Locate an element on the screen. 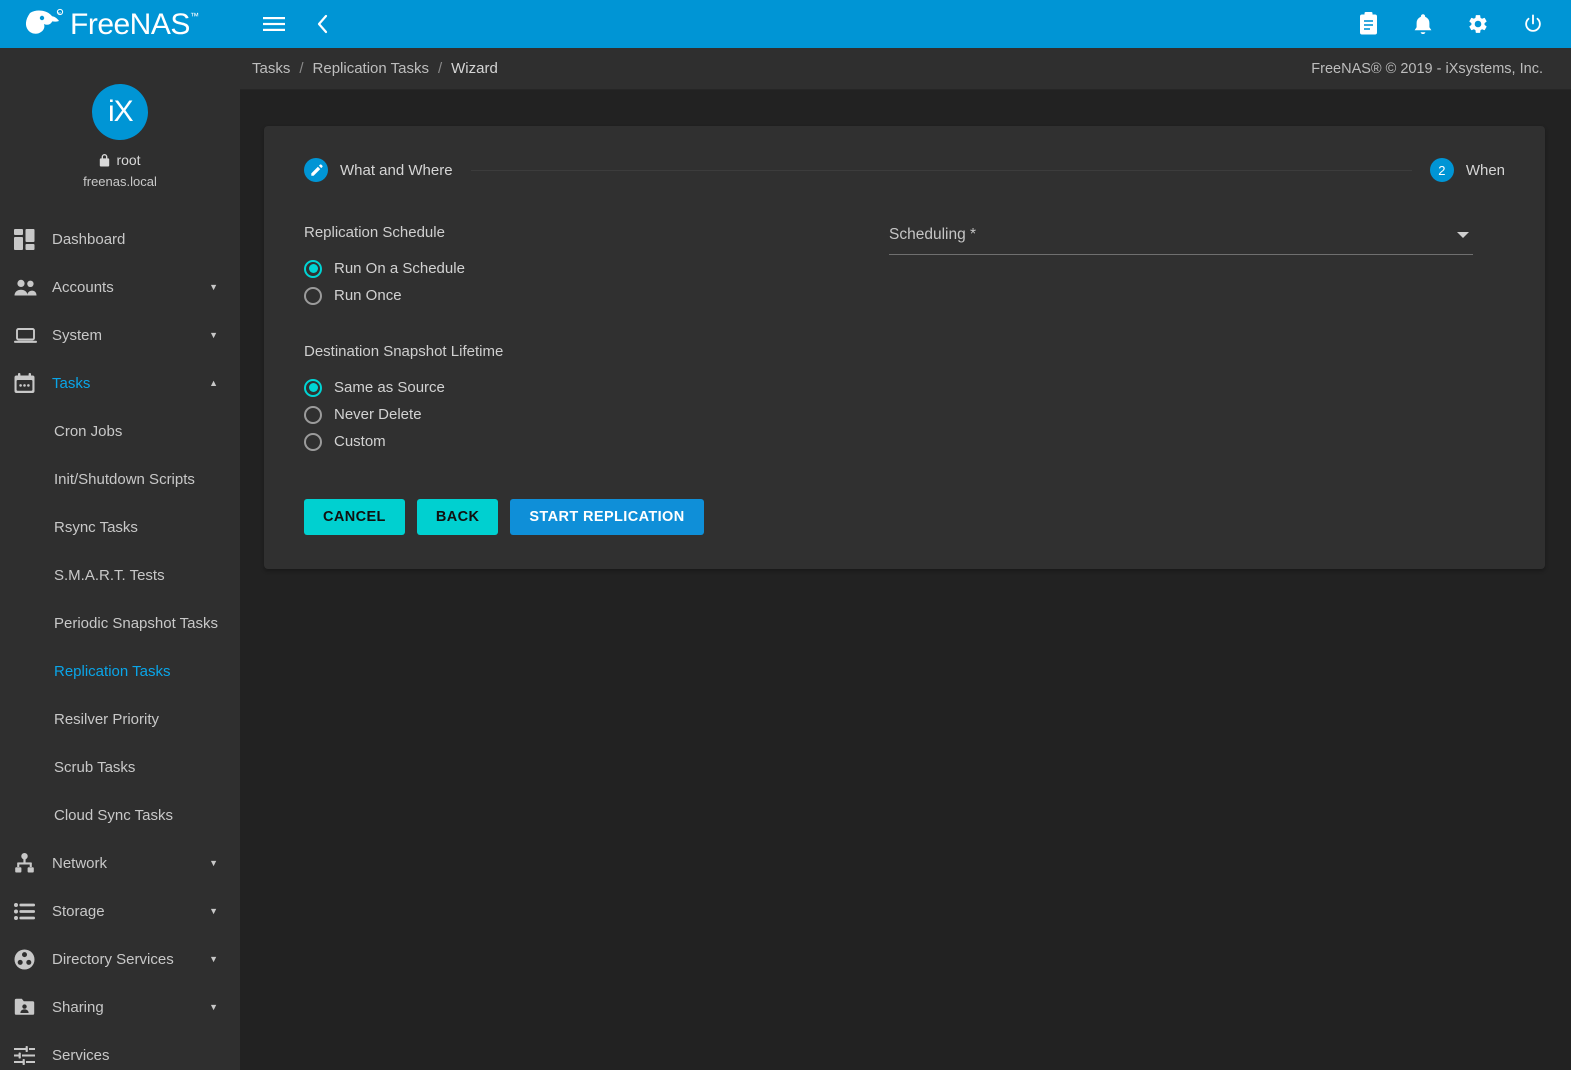  scheduling-select: Scheduling * is located at coordinates (1181, 240).